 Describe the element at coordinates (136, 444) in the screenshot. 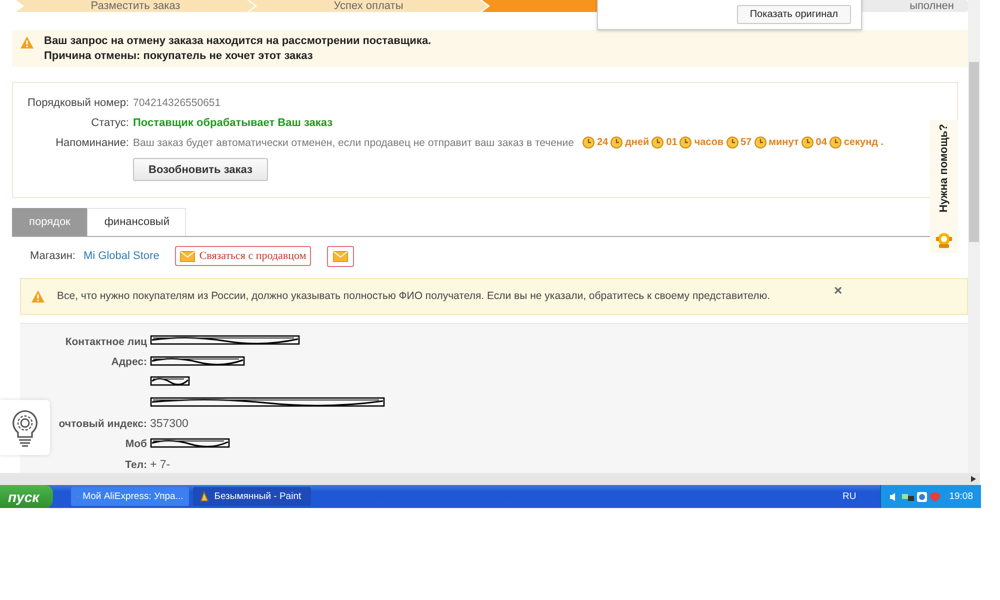

I see `field-label: Моб` at that location.